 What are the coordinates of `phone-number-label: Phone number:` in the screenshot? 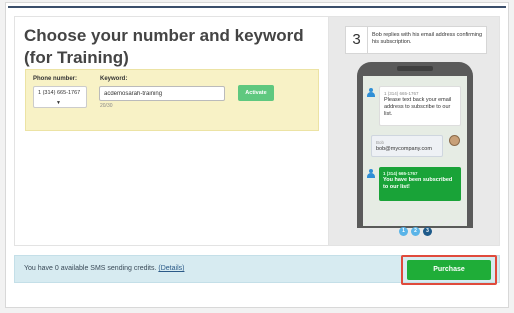 It's located at (55, 79).